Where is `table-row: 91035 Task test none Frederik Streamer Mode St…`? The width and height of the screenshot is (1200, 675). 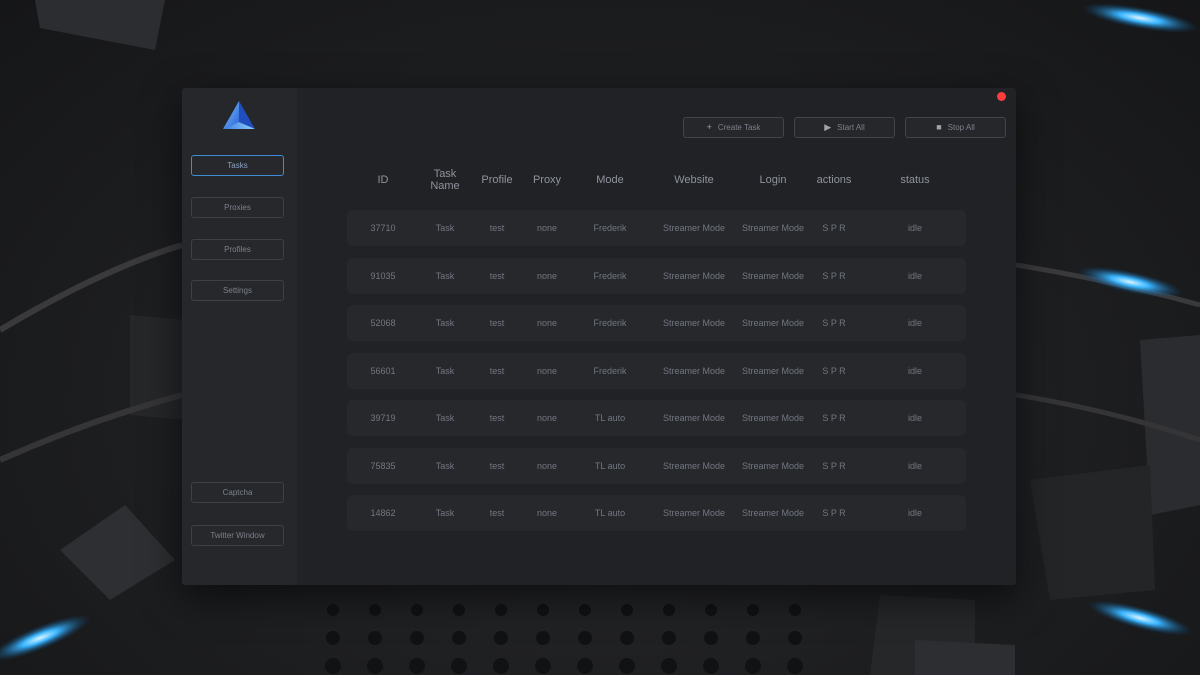 table-row: 91035 Task test none Frederik Streamer Mode St… is located at coordinates (656, 275).